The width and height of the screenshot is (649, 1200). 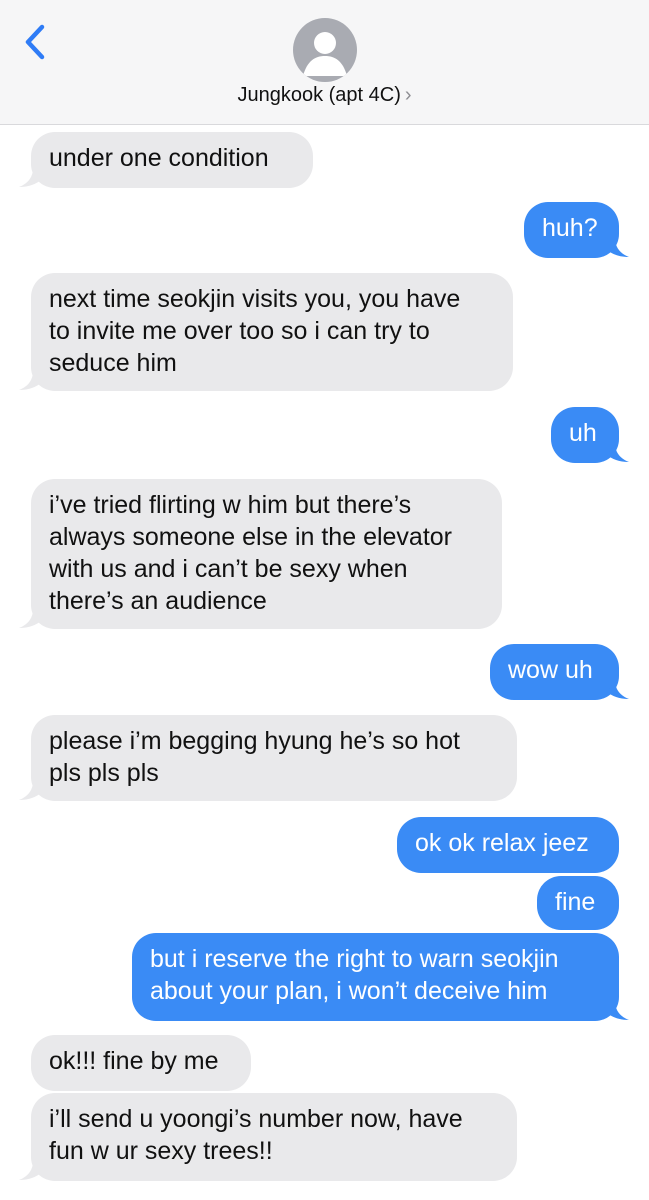 I want to click on message-line: i’ve tried flirting w him but there’s, so click(x=230, y=505).